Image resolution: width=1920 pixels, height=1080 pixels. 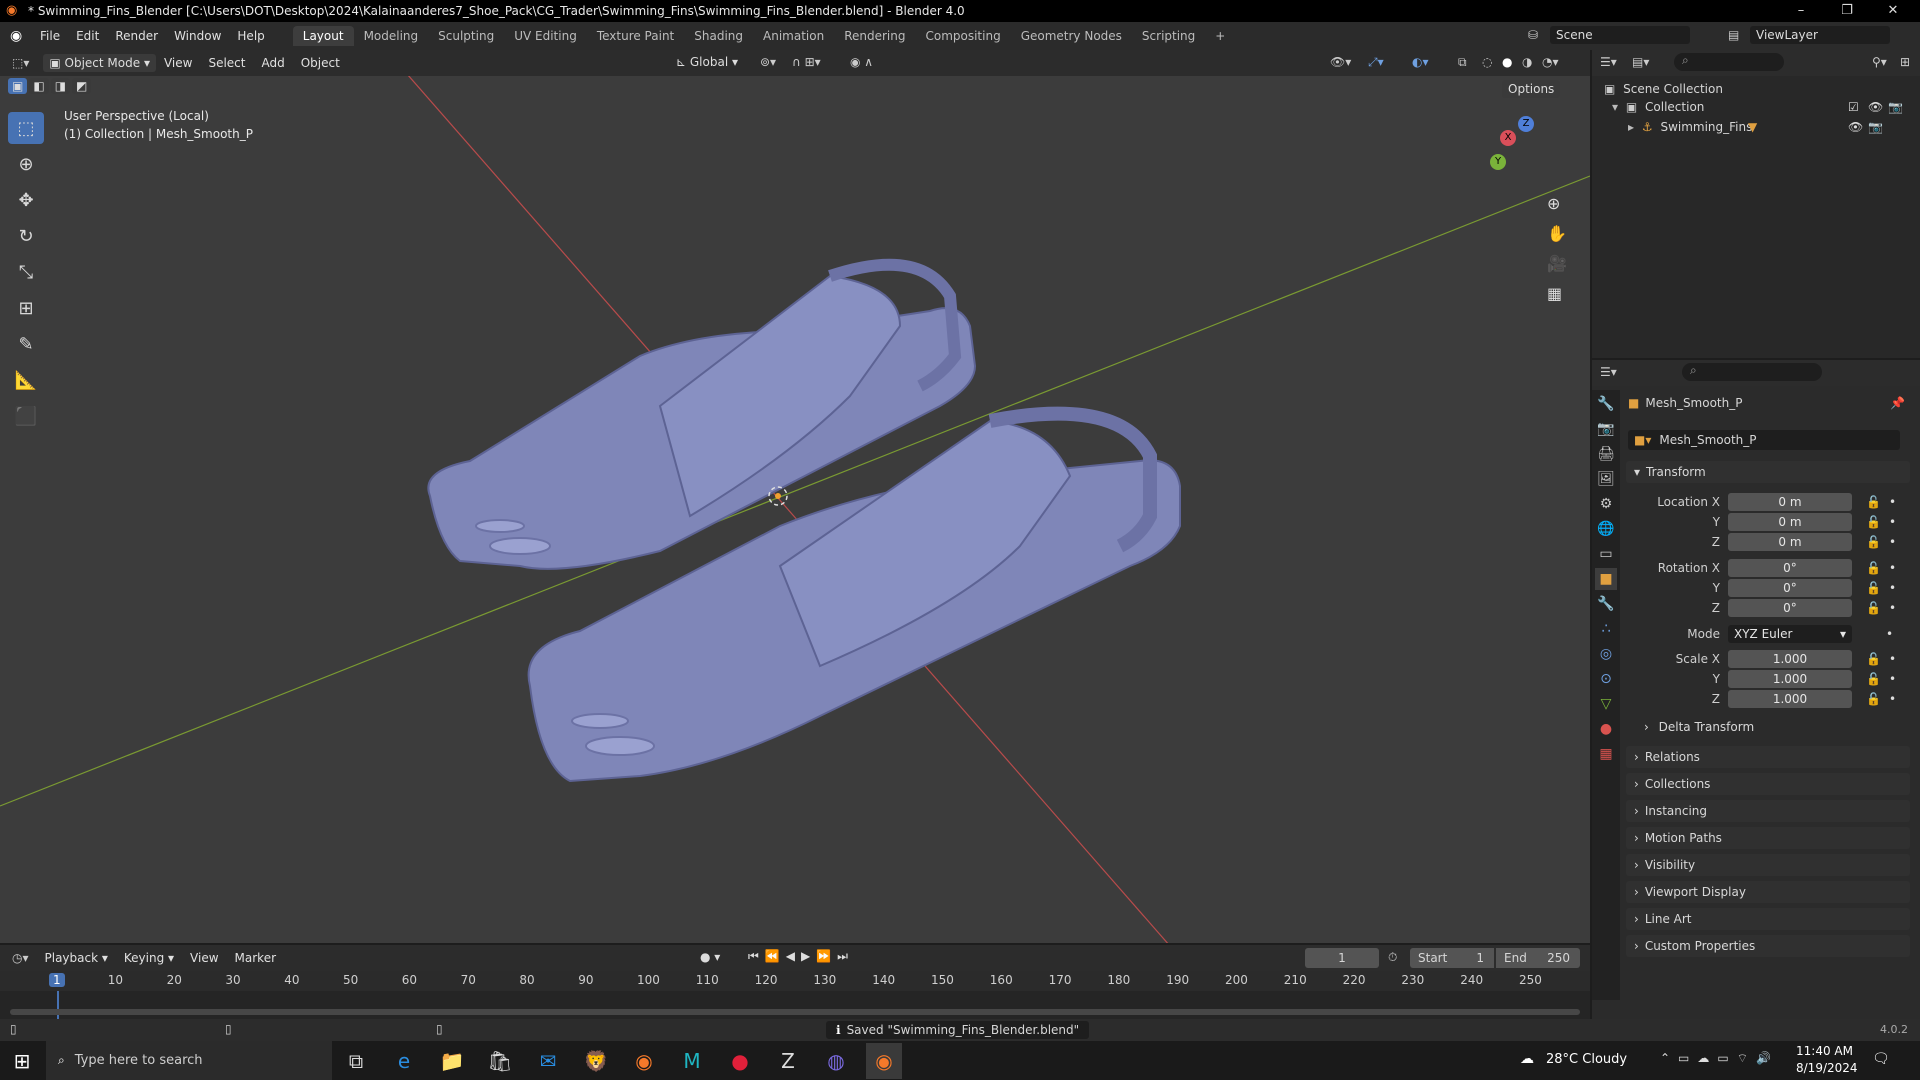 What do you see at coordinates (718, 36) in the screenshot?
I see `tab-shading: Shading` at bounding box center [718, 36].